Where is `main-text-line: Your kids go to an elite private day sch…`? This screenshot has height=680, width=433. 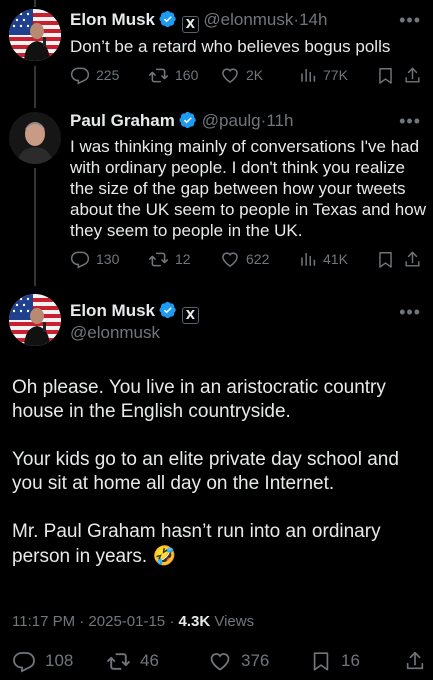
main-text-line: Your kids go to an elite private day sch… is located at coordinates (205, 459).